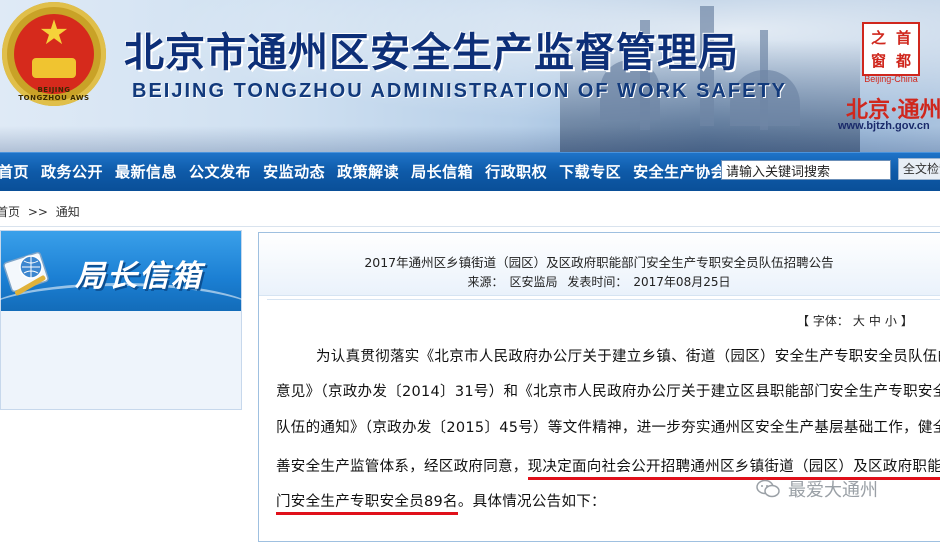 This screenshot has height=542, width=940. I want to click on article-divider, so click(603, 299).